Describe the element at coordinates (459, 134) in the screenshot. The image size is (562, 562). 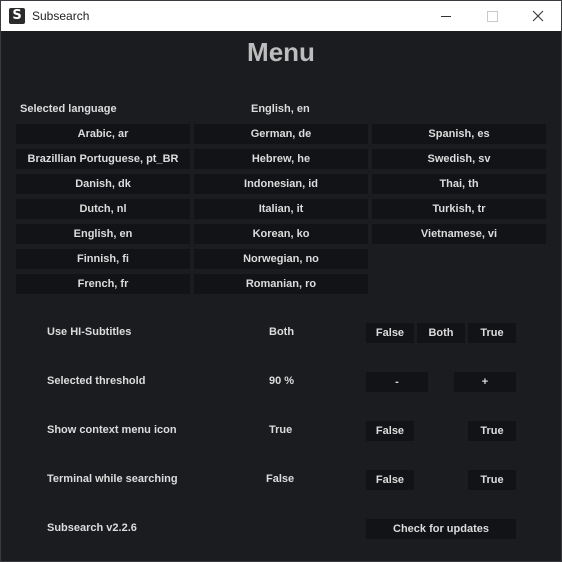
I see `language-button-es: Spanish, es` at that location.